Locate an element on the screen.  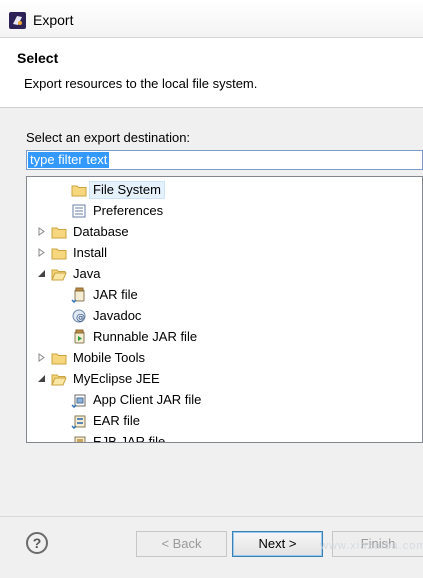
title-bar: Export is located at coordinates (211, 19).